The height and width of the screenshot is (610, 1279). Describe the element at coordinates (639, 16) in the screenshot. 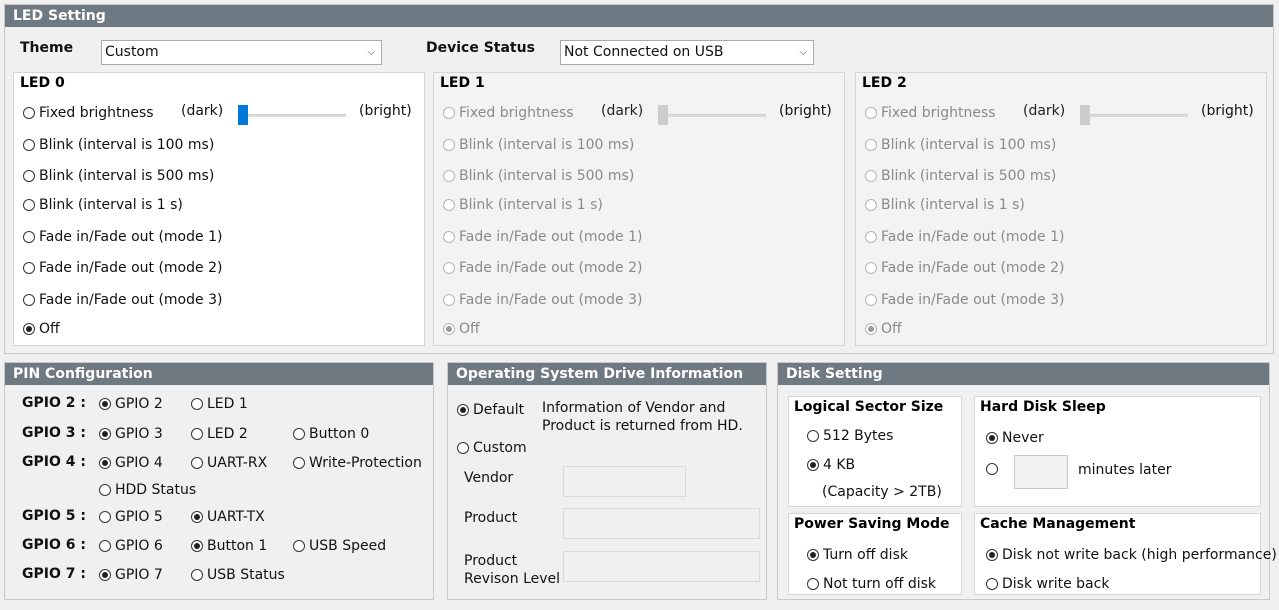

I see `led-setting-title: LED Setting` at that location.